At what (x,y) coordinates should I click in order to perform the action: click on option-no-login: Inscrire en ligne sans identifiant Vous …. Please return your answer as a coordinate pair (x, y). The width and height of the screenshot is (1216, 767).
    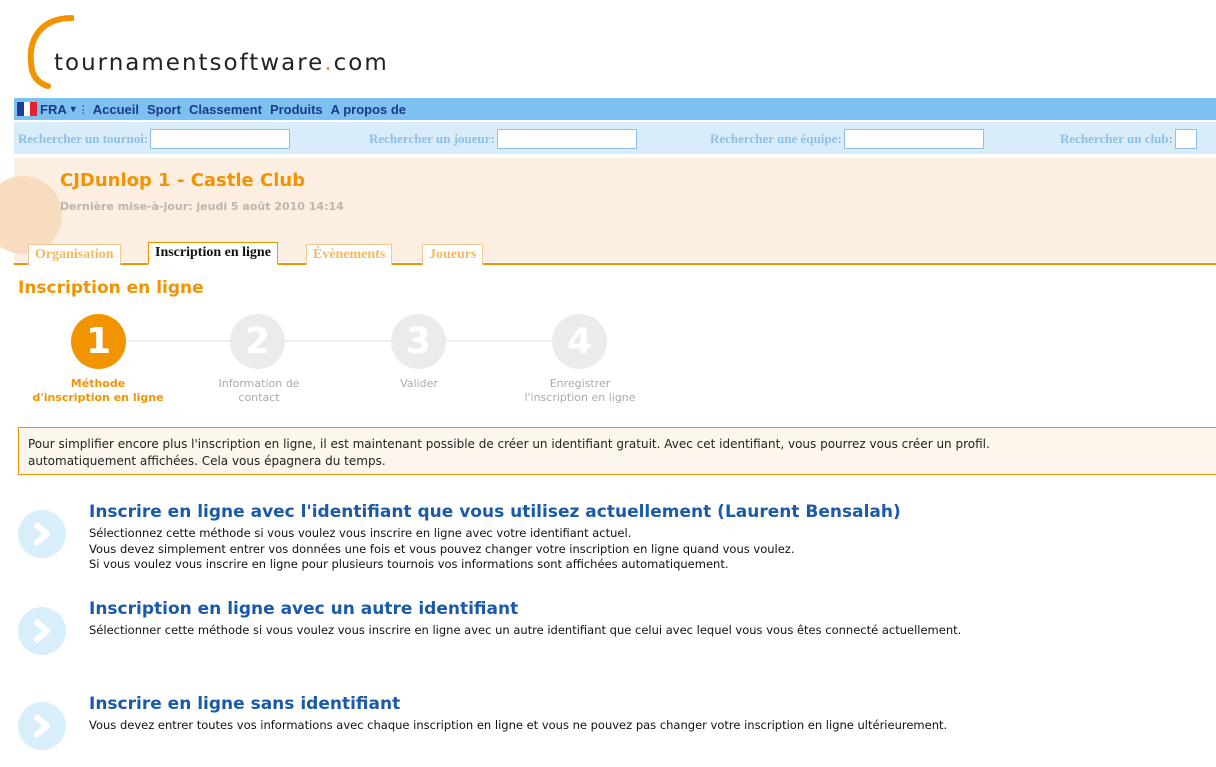
    Looking at the image, I should click on (617, 726).